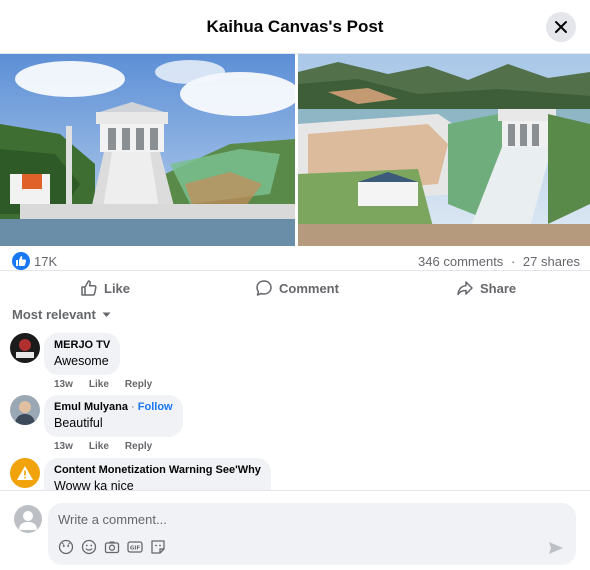 The width and height of the screenshot is (590, 570). Describe the element at coordinates (155, 407) in the screenshot. I see `follow-button: Follow` at that location.